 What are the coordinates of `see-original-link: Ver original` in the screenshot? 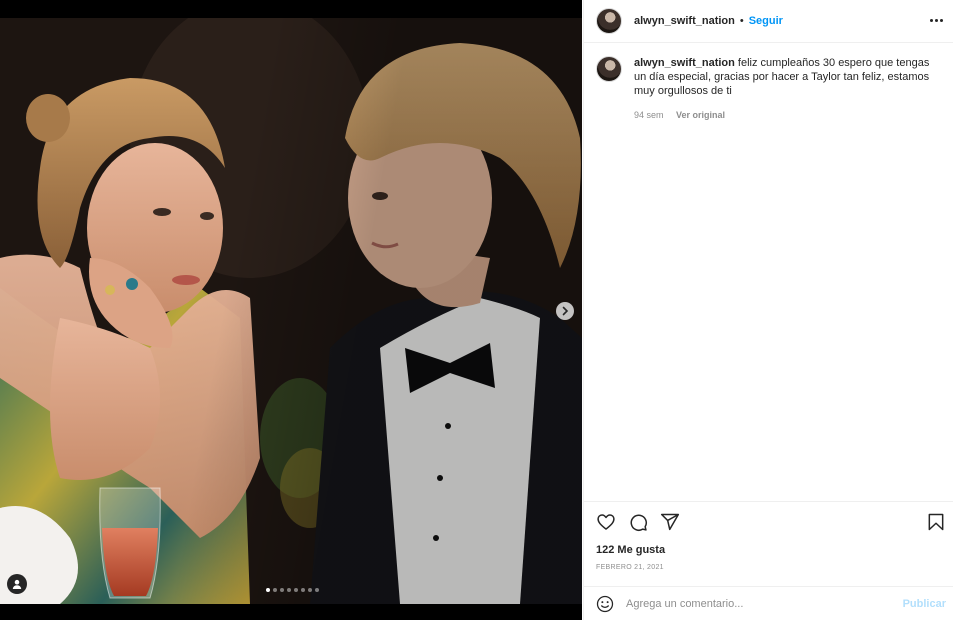 It's located at (700, 115).